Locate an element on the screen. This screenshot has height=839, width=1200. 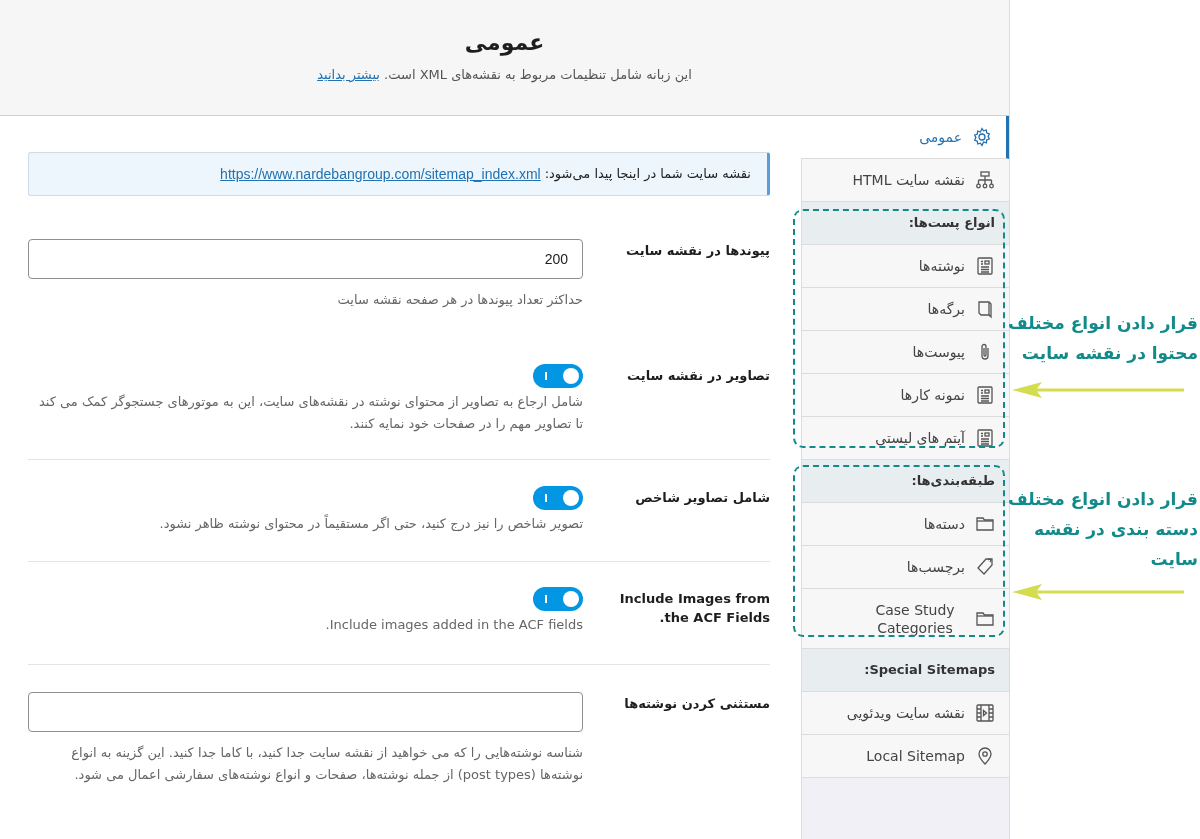
sidebar-item: Case Study Categories is located at coordinates (905, 619).